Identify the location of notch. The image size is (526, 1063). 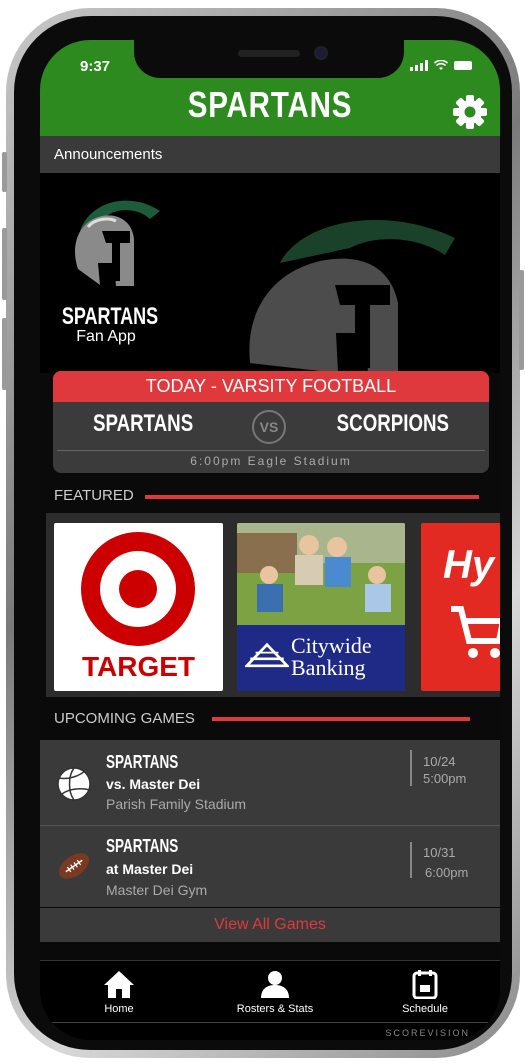
(269, 59).